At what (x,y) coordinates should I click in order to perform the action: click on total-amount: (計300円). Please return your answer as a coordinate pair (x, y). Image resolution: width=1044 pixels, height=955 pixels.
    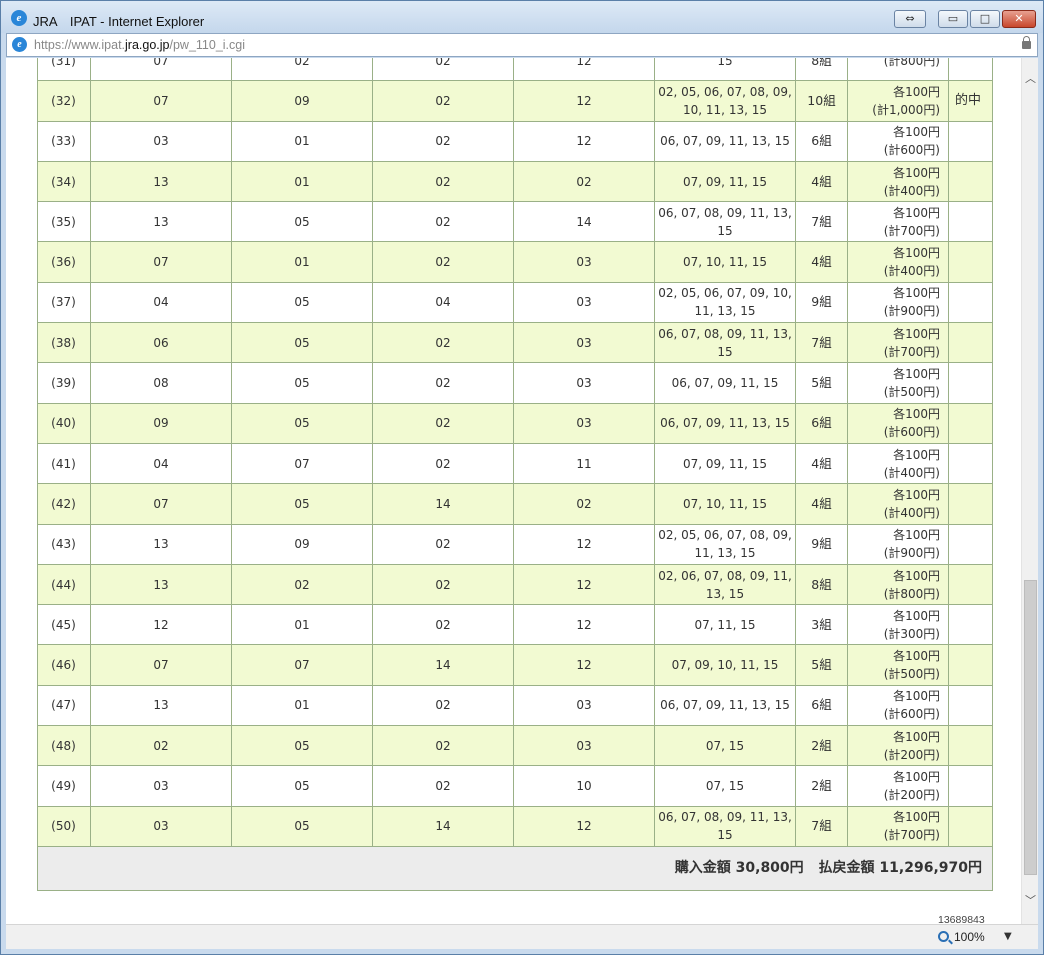
    Looking at the image, I should click on (911, 633).